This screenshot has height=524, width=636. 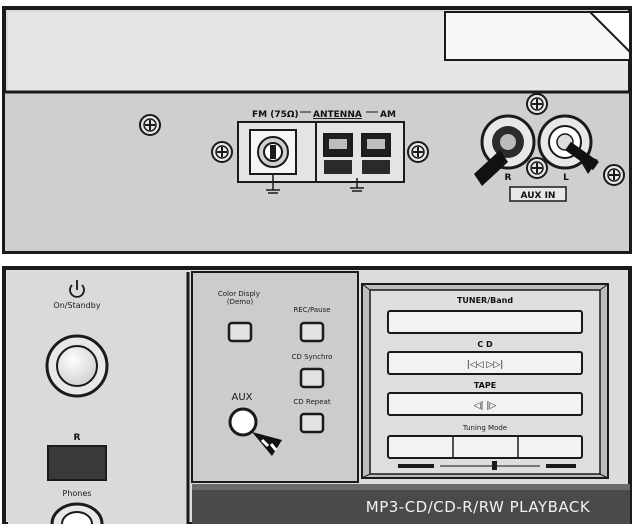 I want to click on tuning-mode-label: Tuning Mode, so click(x=484, y=428).